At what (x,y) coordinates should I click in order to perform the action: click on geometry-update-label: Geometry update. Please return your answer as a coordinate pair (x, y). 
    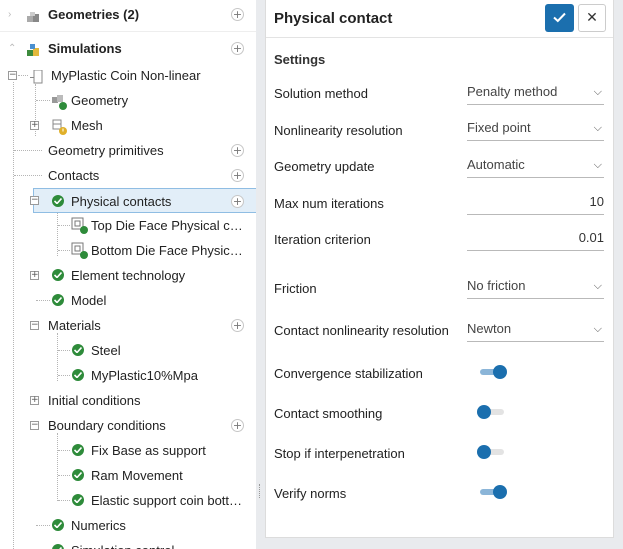
    Looking at the image, I should click on (324, 166).